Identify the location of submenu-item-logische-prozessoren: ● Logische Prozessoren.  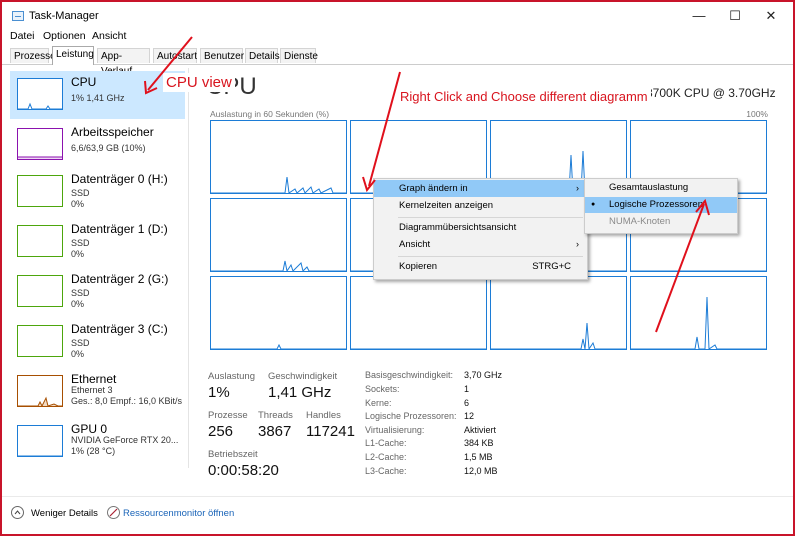
(661, 205).